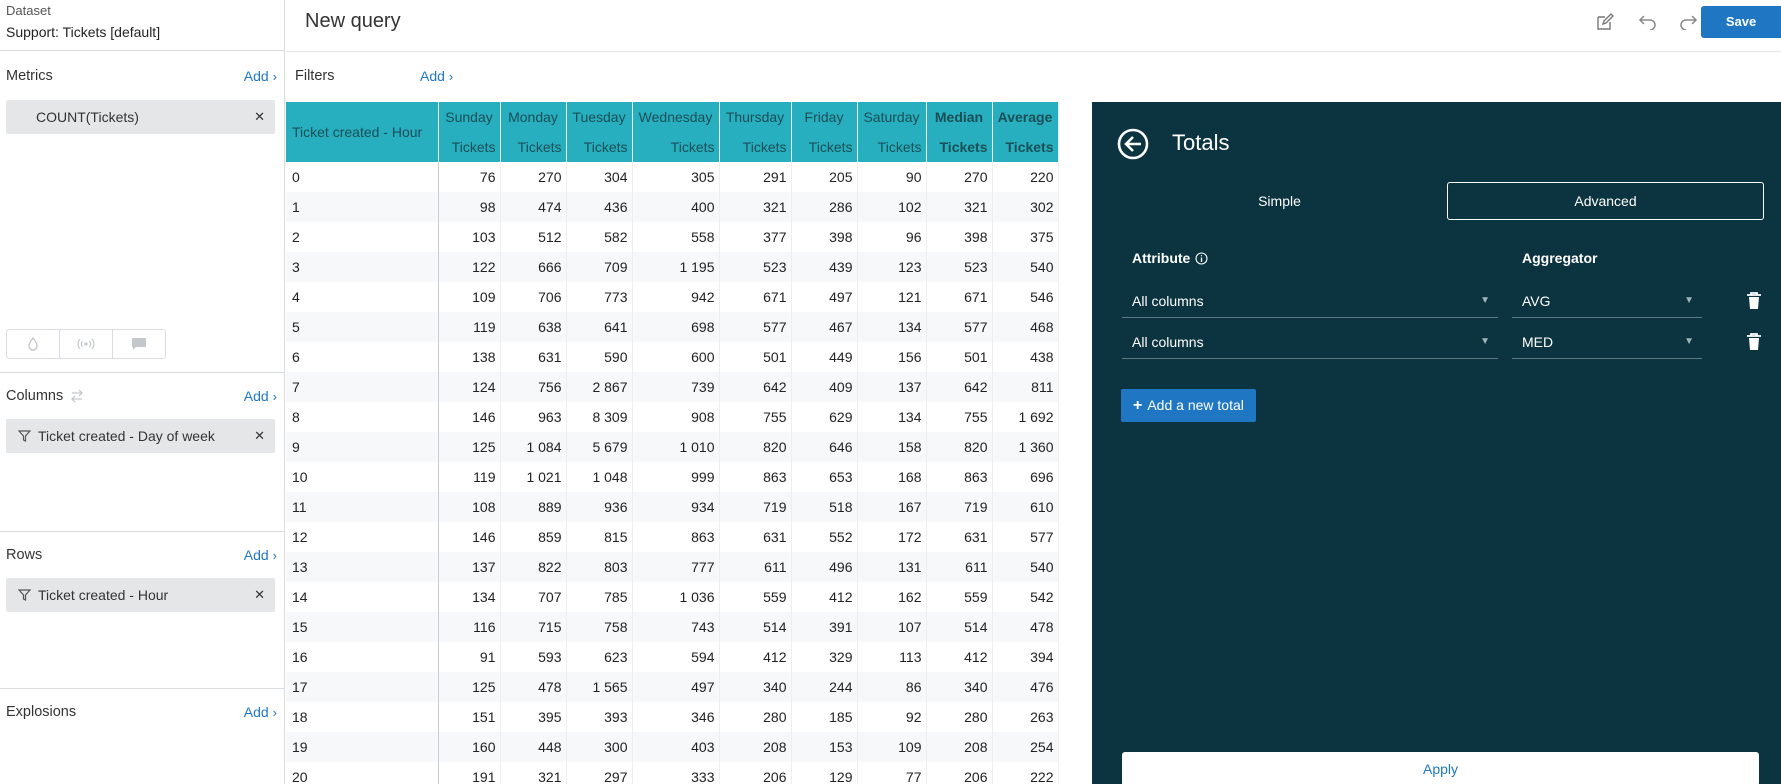  I want to click on comment-button, so click(139, 344).